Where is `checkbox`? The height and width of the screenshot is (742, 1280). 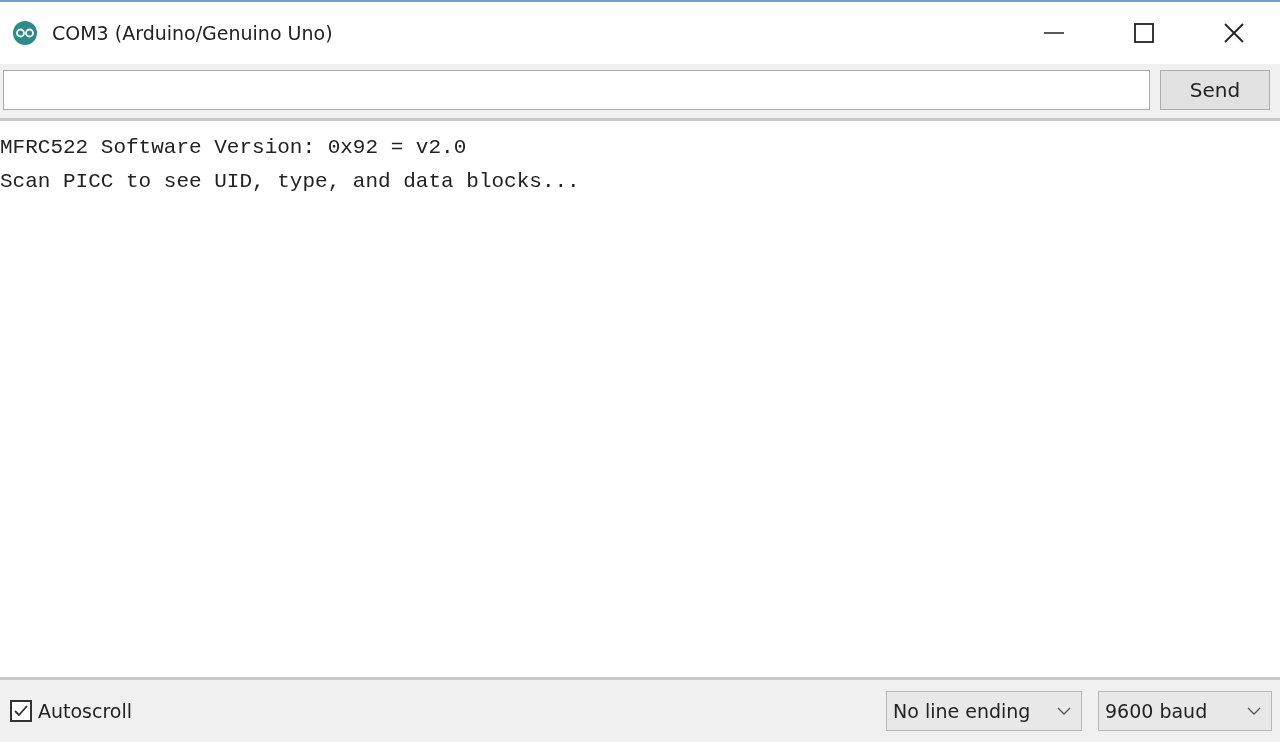
checkbox is located at coordinates (21, 711).